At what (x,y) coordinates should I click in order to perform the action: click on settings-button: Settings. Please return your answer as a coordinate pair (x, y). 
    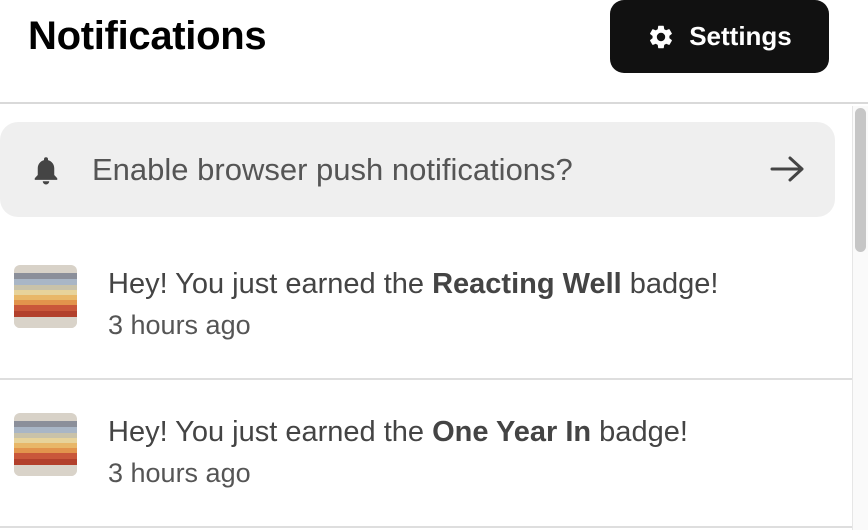
    Looking at the image, I should click on (719, 36).